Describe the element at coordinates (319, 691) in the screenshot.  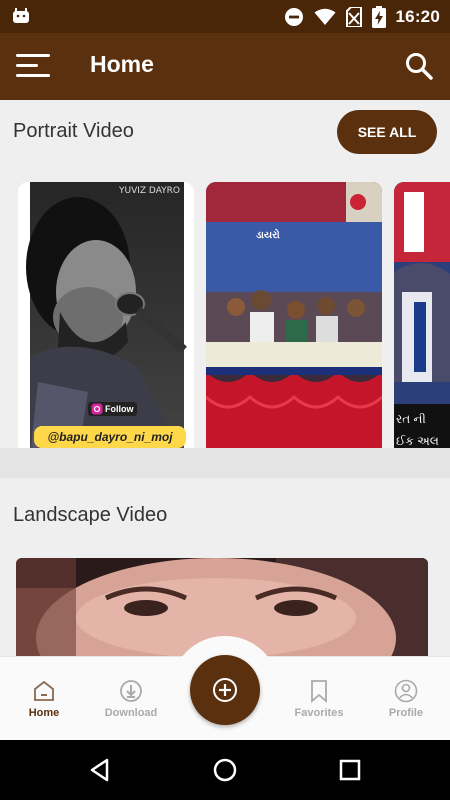
I see `bookmark-icon` at that location.